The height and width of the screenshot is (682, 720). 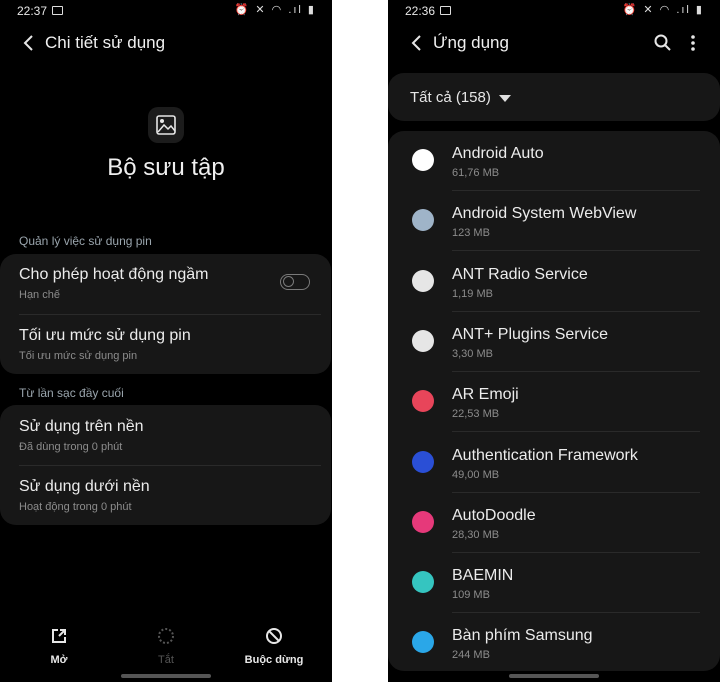 I want to click on filter-label: Tất cả (158), so click(x=450, y=97).